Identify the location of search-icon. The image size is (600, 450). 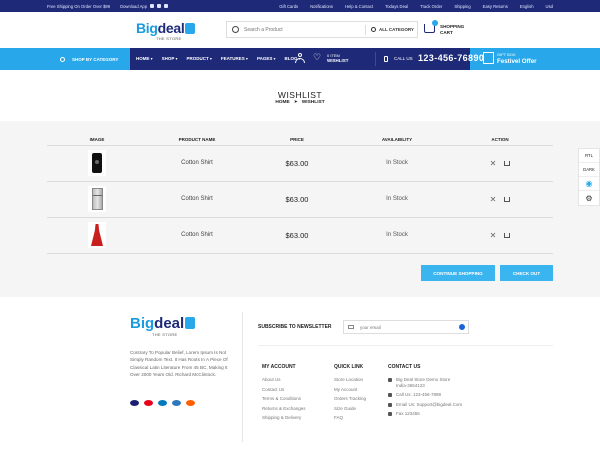
(235, 29).